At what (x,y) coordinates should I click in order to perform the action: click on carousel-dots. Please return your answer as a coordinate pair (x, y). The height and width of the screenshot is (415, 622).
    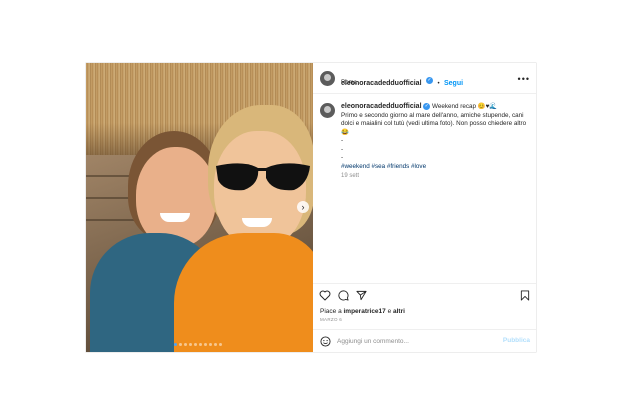
    Looking at the image, I should click on (198, 344).